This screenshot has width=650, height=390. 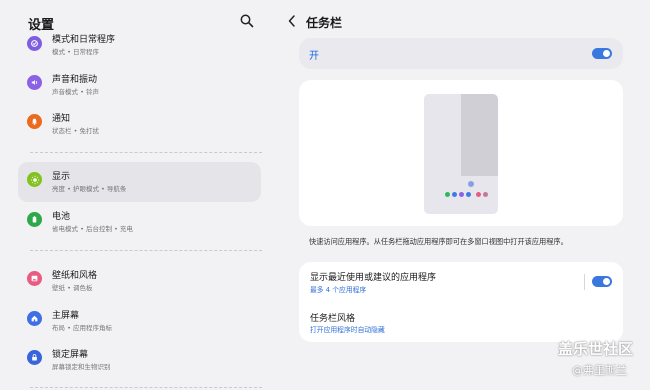 I want to click on sidebar-item-subtitle: 布局 • 应用程序角标, so click(x=82, y=328).